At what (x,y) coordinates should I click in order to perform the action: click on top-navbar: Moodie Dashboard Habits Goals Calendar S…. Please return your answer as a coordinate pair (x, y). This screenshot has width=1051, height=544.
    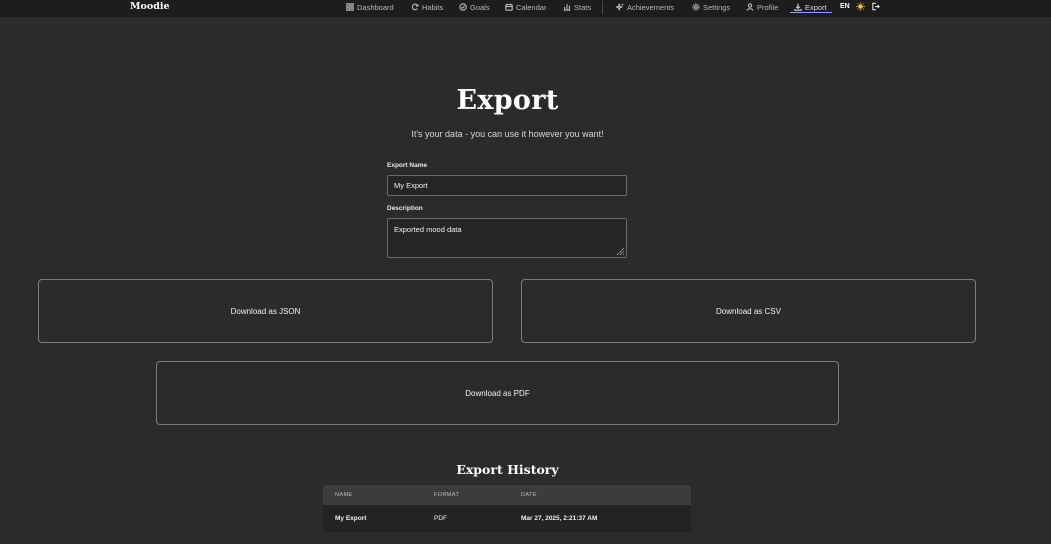
    Looking at the image, I should click on (525, 8).